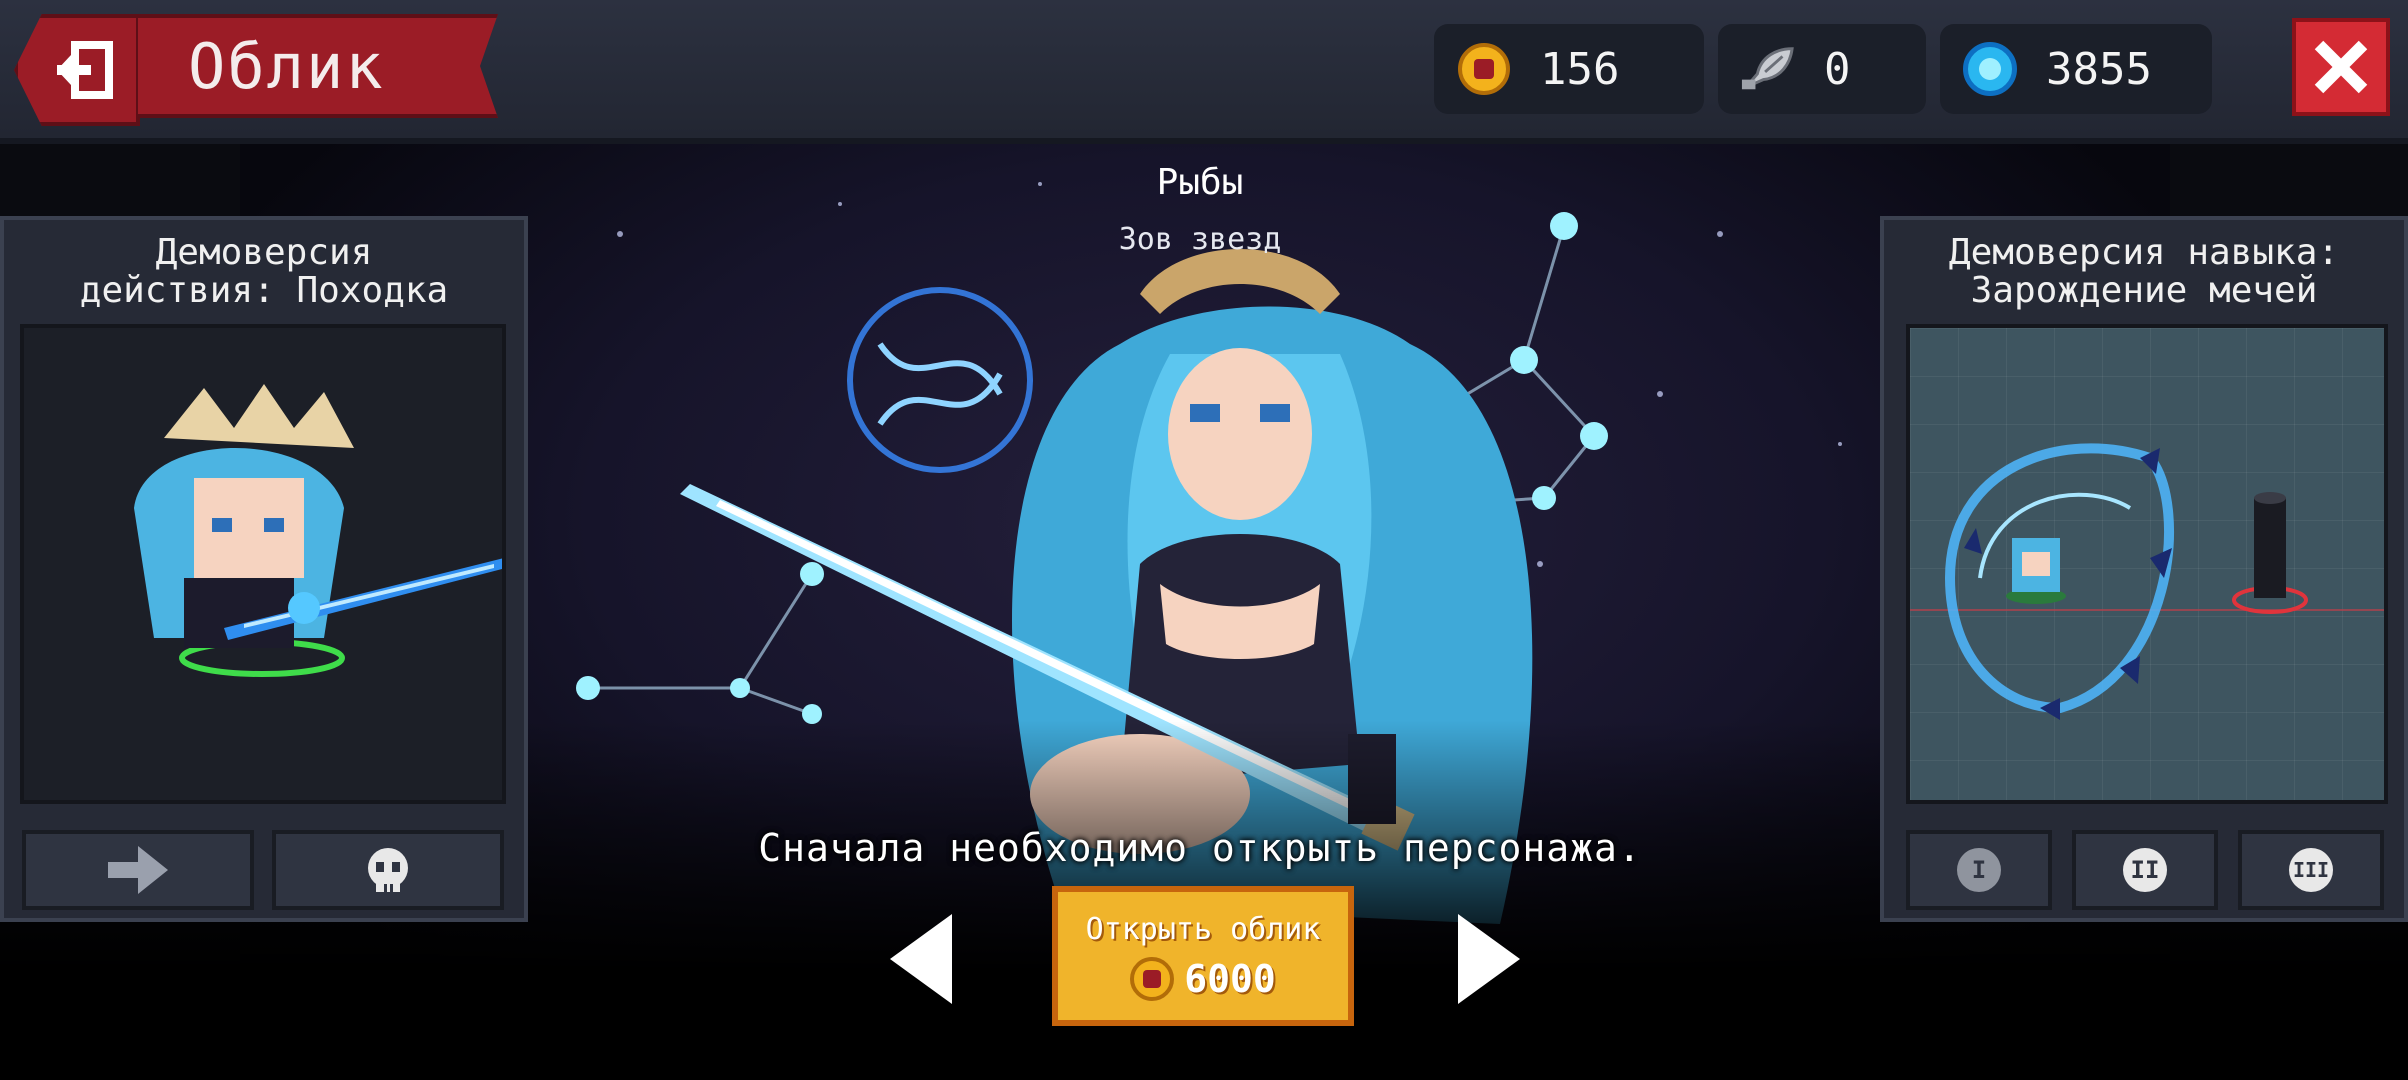 The image size is (2408, 1080). I want to click on exit-door-icon, so click(85, 70).